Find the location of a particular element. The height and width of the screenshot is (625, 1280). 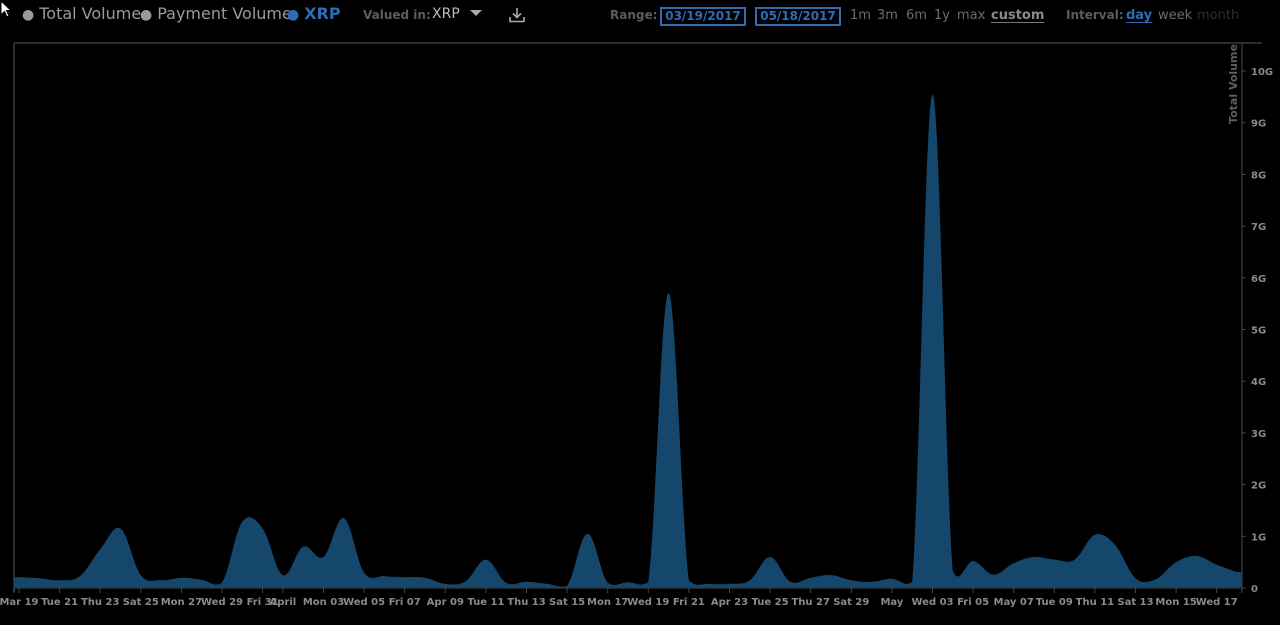

x-tick-label: Wed 05 is located at coordinates (364, 602).